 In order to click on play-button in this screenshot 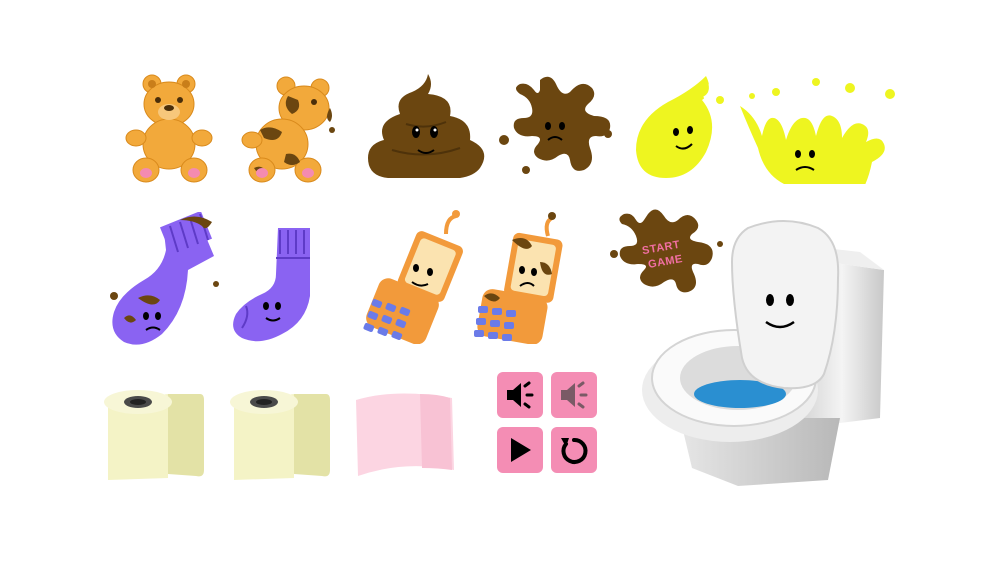, I will do `click(520, 450)`.